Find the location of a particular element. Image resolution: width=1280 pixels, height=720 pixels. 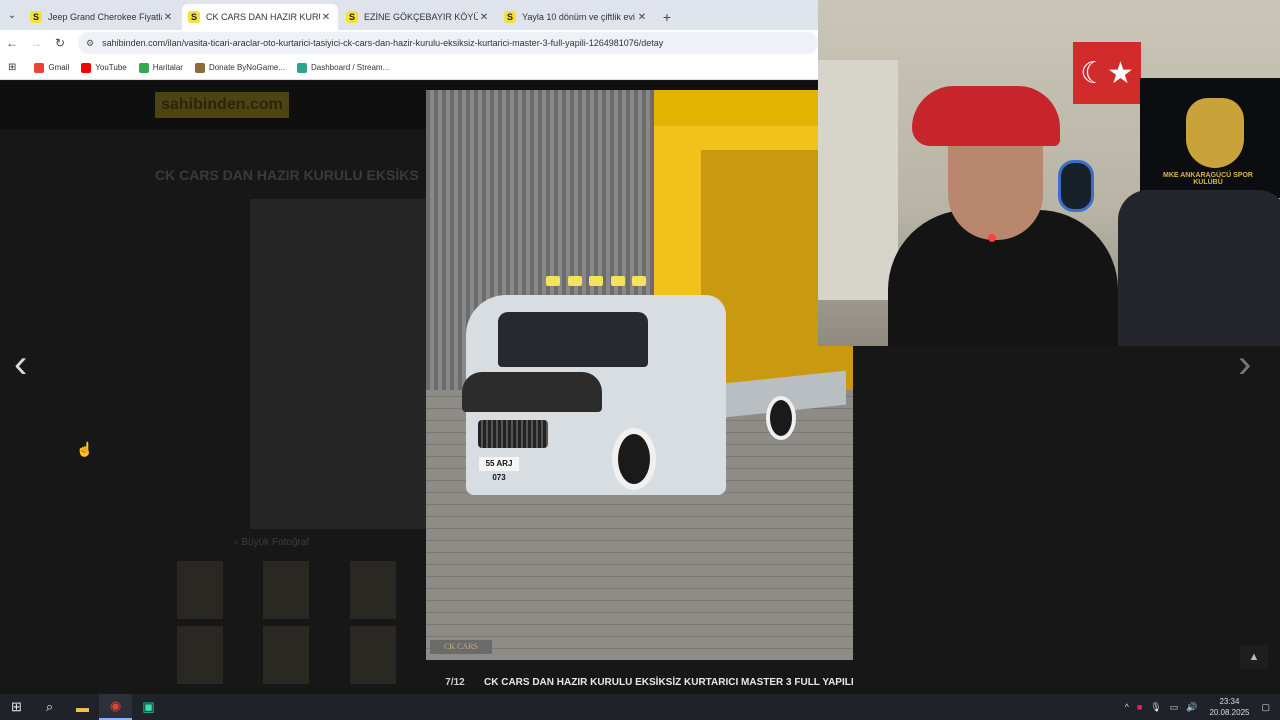

gmail-icon is located at coordinates (39, 67).